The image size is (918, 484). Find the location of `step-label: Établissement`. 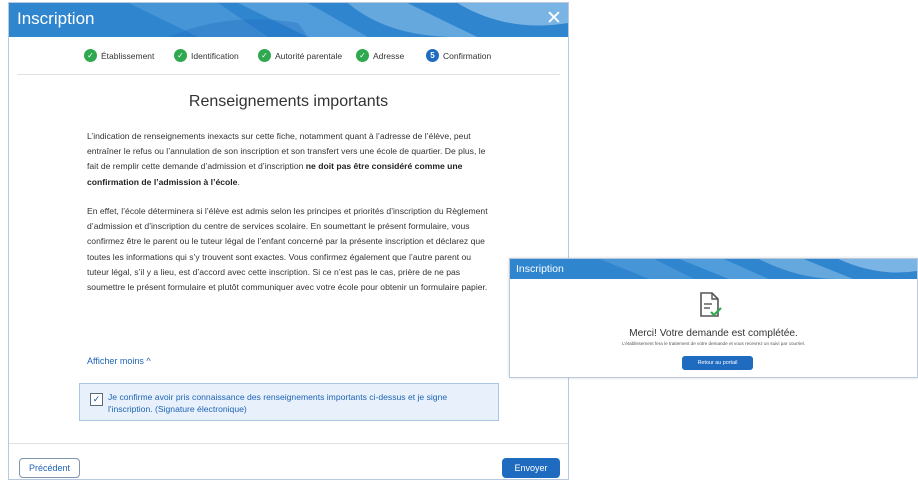

step-label: Établissement is located at coordinates (128, 55).